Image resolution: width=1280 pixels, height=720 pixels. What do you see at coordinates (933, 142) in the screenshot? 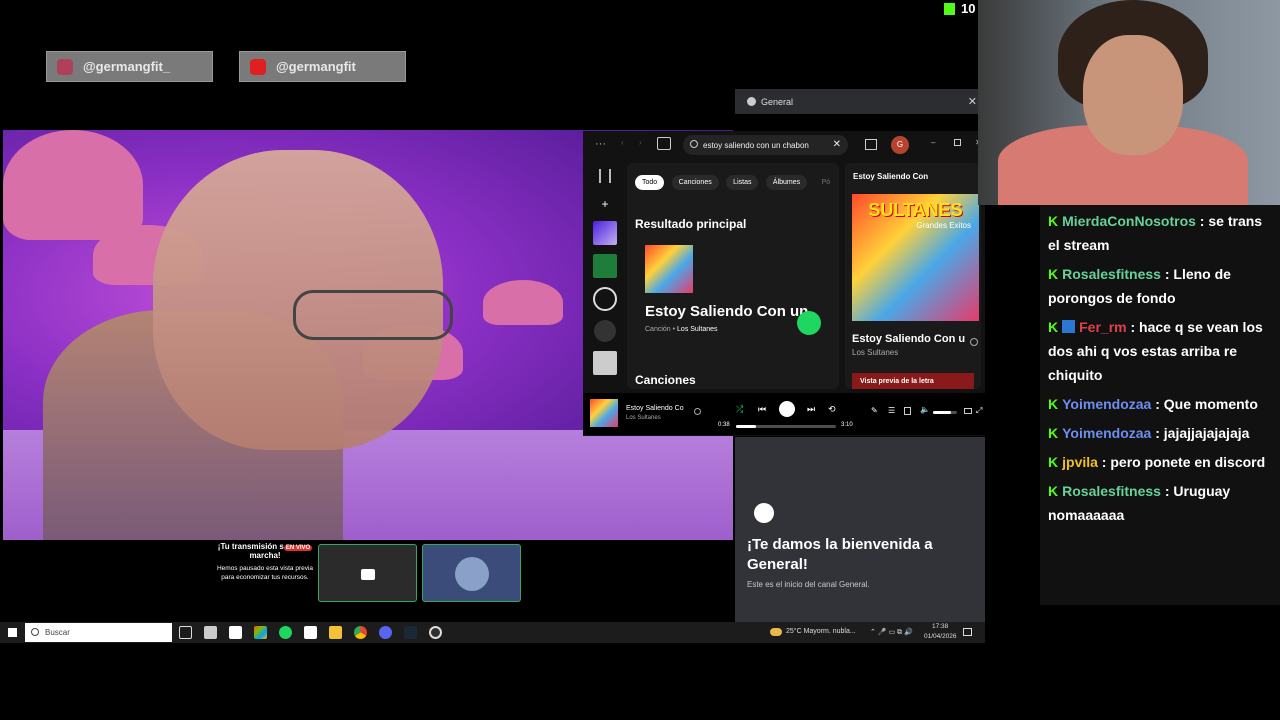
I see `minimize-icon: –` at bounding box center [933, 142].